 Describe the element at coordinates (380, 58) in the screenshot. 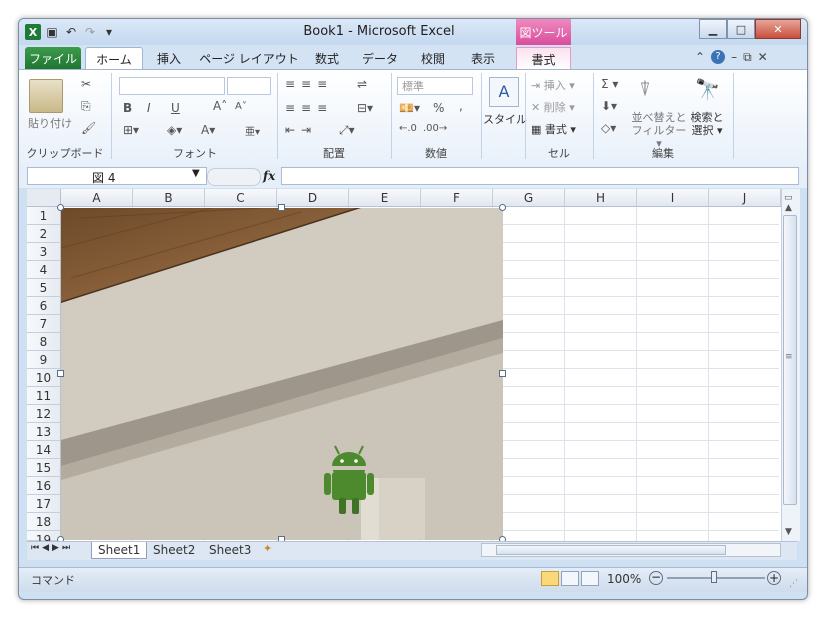

I see `tab-data: データ` at that location.